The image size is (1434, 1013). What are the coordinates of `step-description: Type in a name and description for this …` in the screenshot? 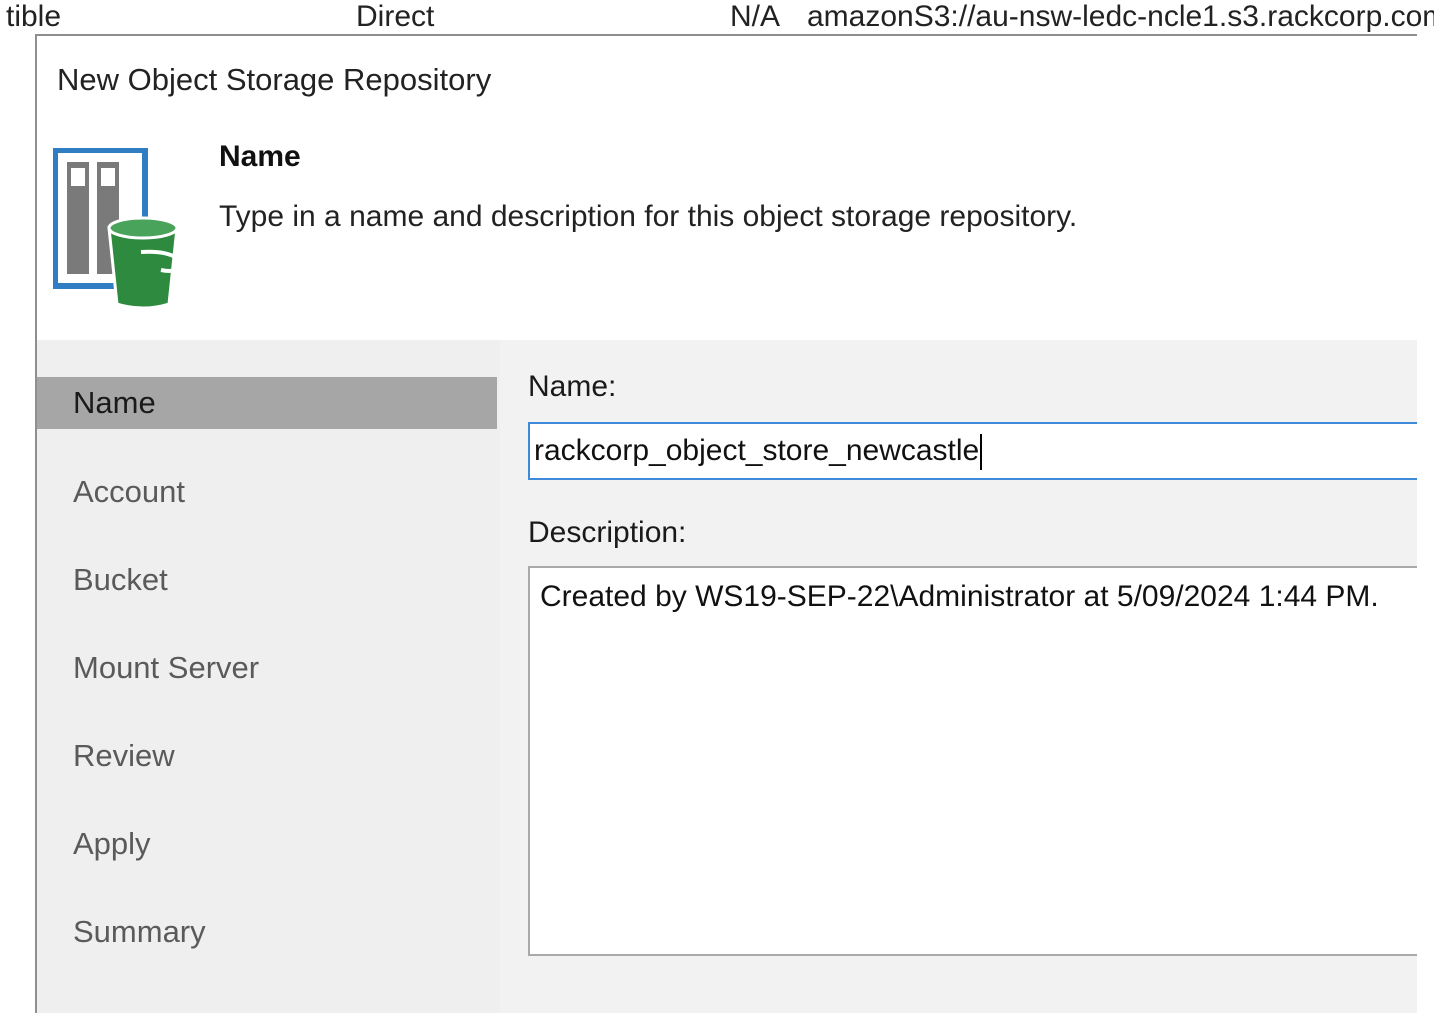 It's located at (648, 216).